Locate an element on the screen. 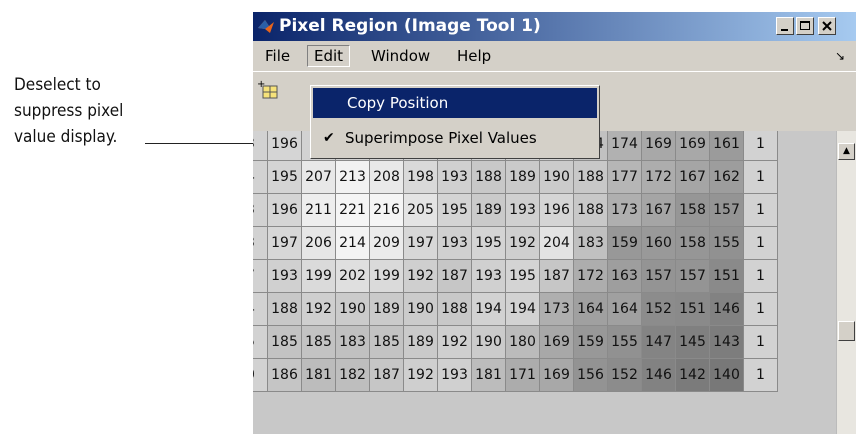 The width and height of the screenshot is (859, 434). pixel-cell: 152 is located at coordinates (658, 309).